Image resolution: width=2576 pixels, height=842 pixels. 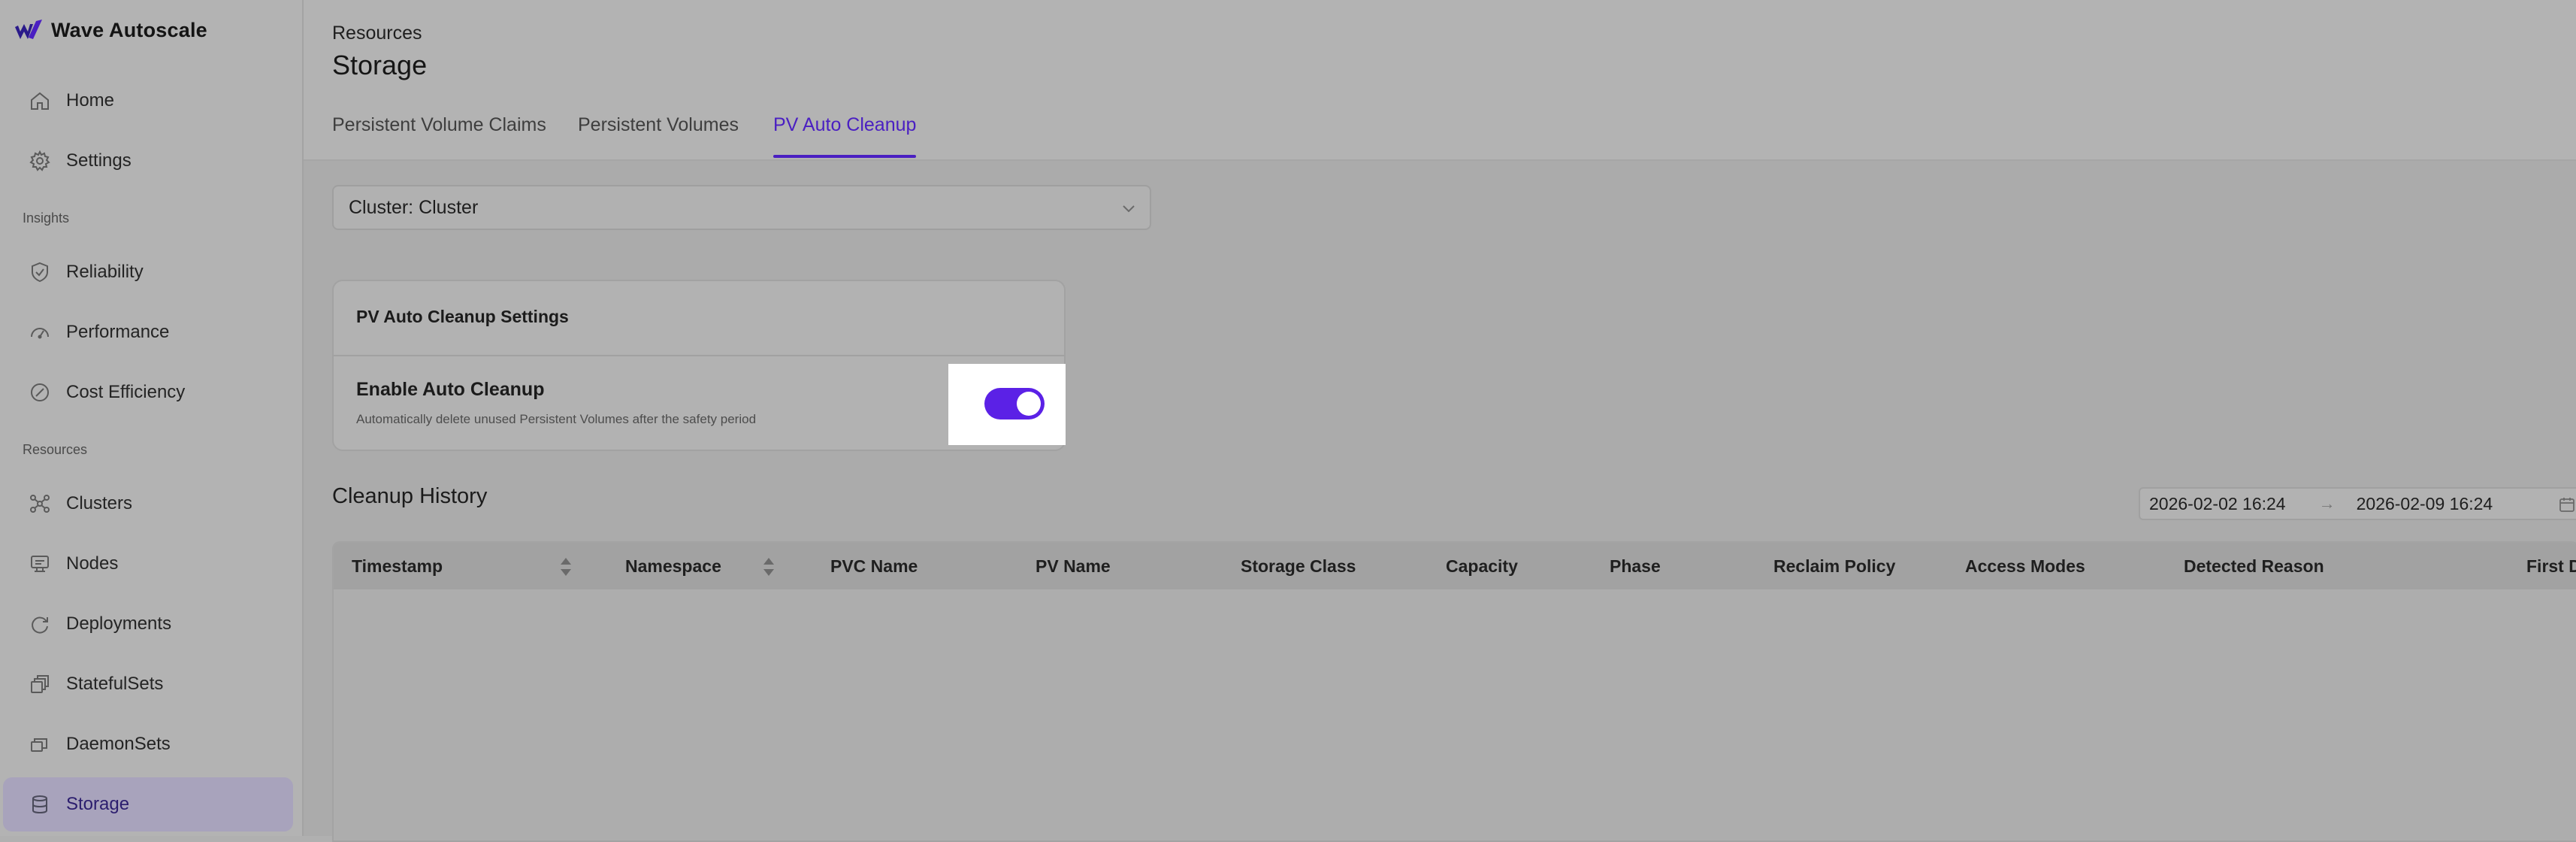 I want to click on page-title: Storage, so click(x=380, y=65).